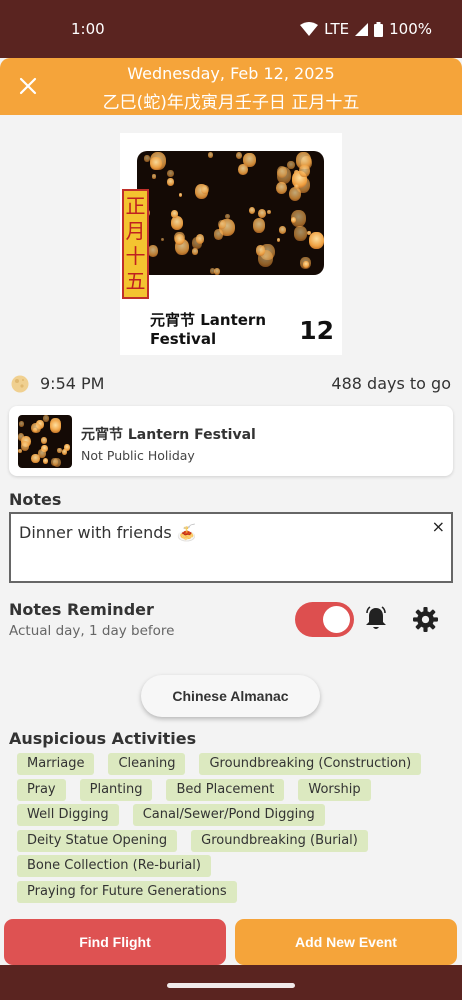 The height and width of the screenshot is (1000, 462). What do you see at coordinates (231, 982) in the screenshot?
I see `navigation-bar` at bounding box center [231, 982].